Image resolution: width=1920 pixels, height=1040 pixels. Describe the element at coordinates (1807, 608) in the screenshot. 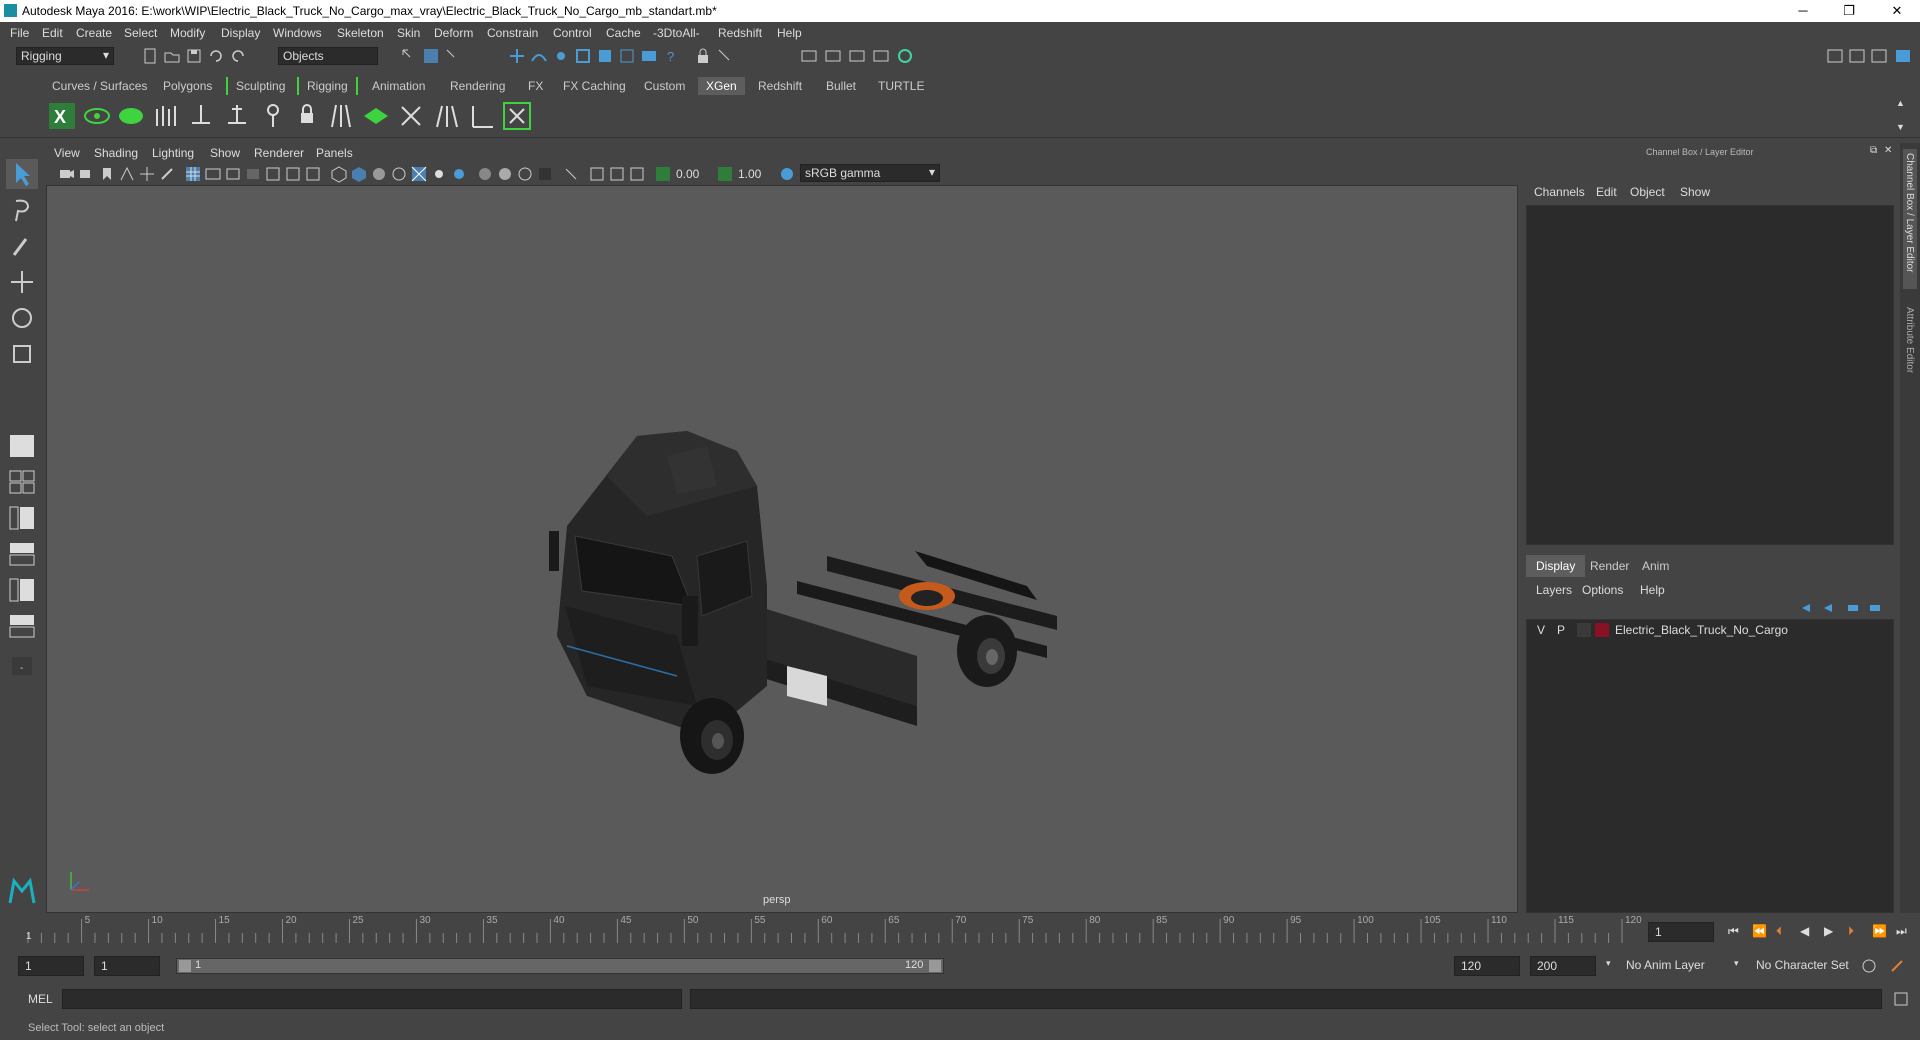

I see `move-layer-up-icon` at that location.